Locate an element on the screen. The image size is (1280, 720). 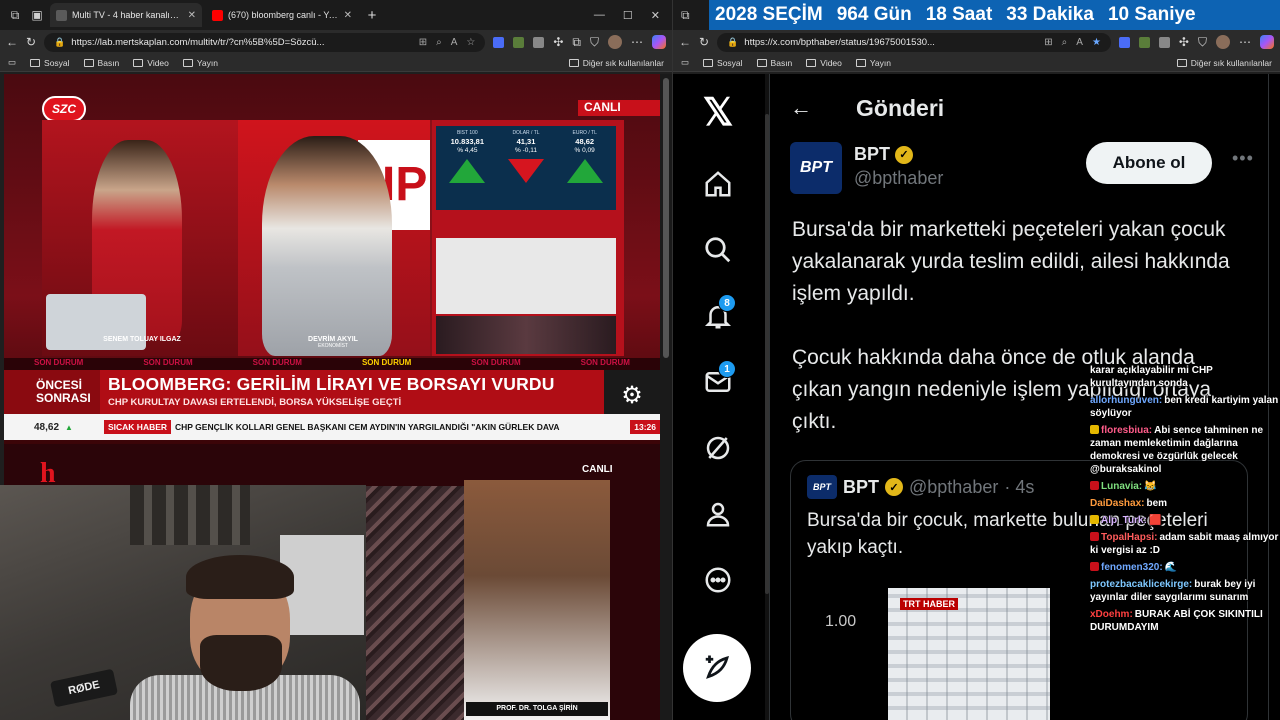
more-circle-icon is located at coordinates (718, 580).